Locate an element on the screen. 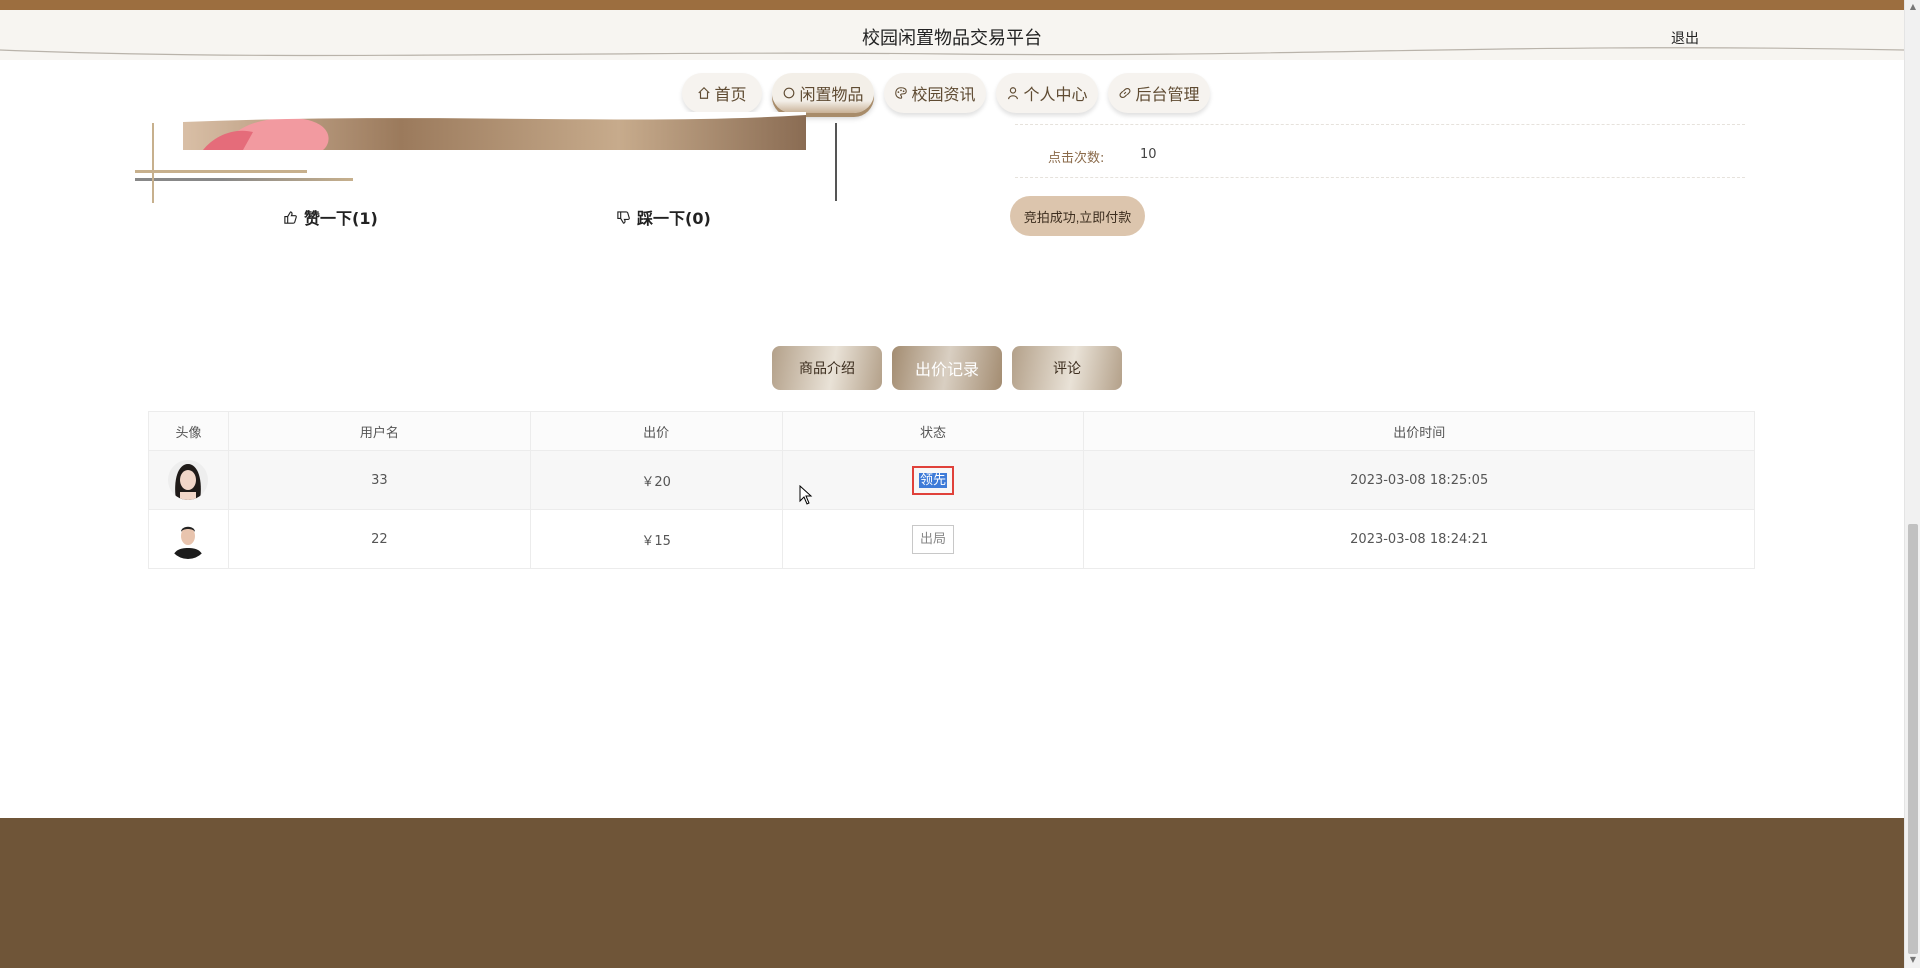 The image size is (1920, 968). like-button: 赞一下(1) is located at coordinates (330, 217).